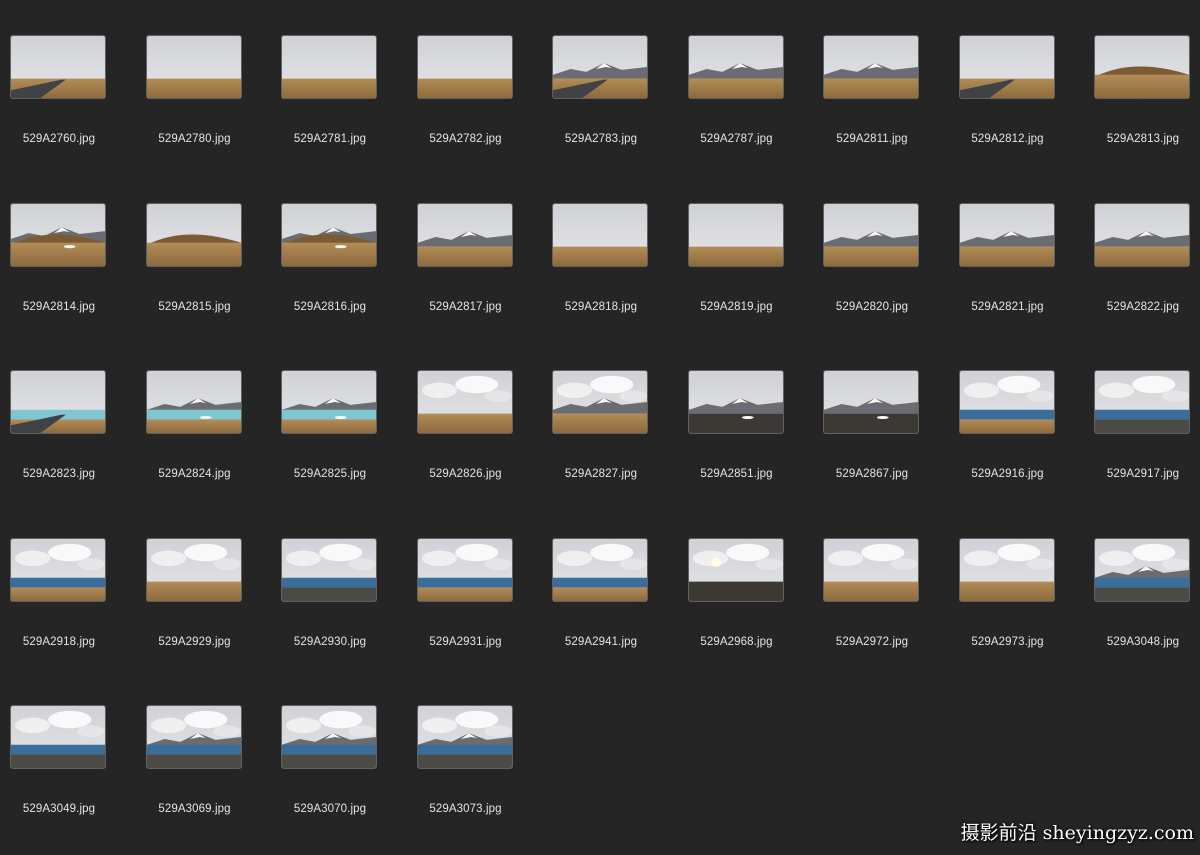 The height and width of the screenshot is (855, 1200). I want to click on file-item: 529A2824.jpg, so click(201, 407).